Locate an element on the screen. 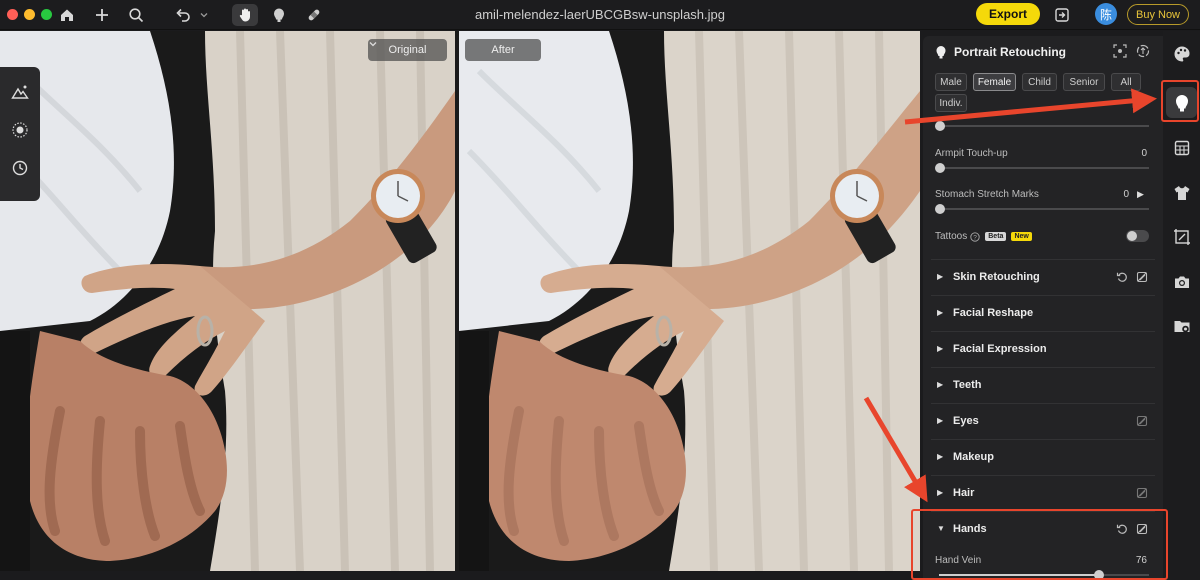  section-facial-expression: ▶ Facial Expression is located at coordinates (1043, 348).